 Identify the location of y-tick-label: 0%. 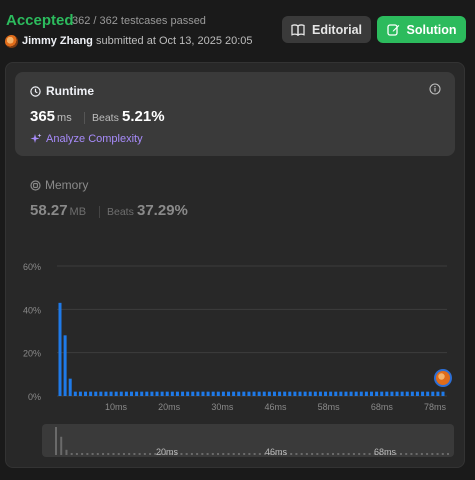
(34, 397).